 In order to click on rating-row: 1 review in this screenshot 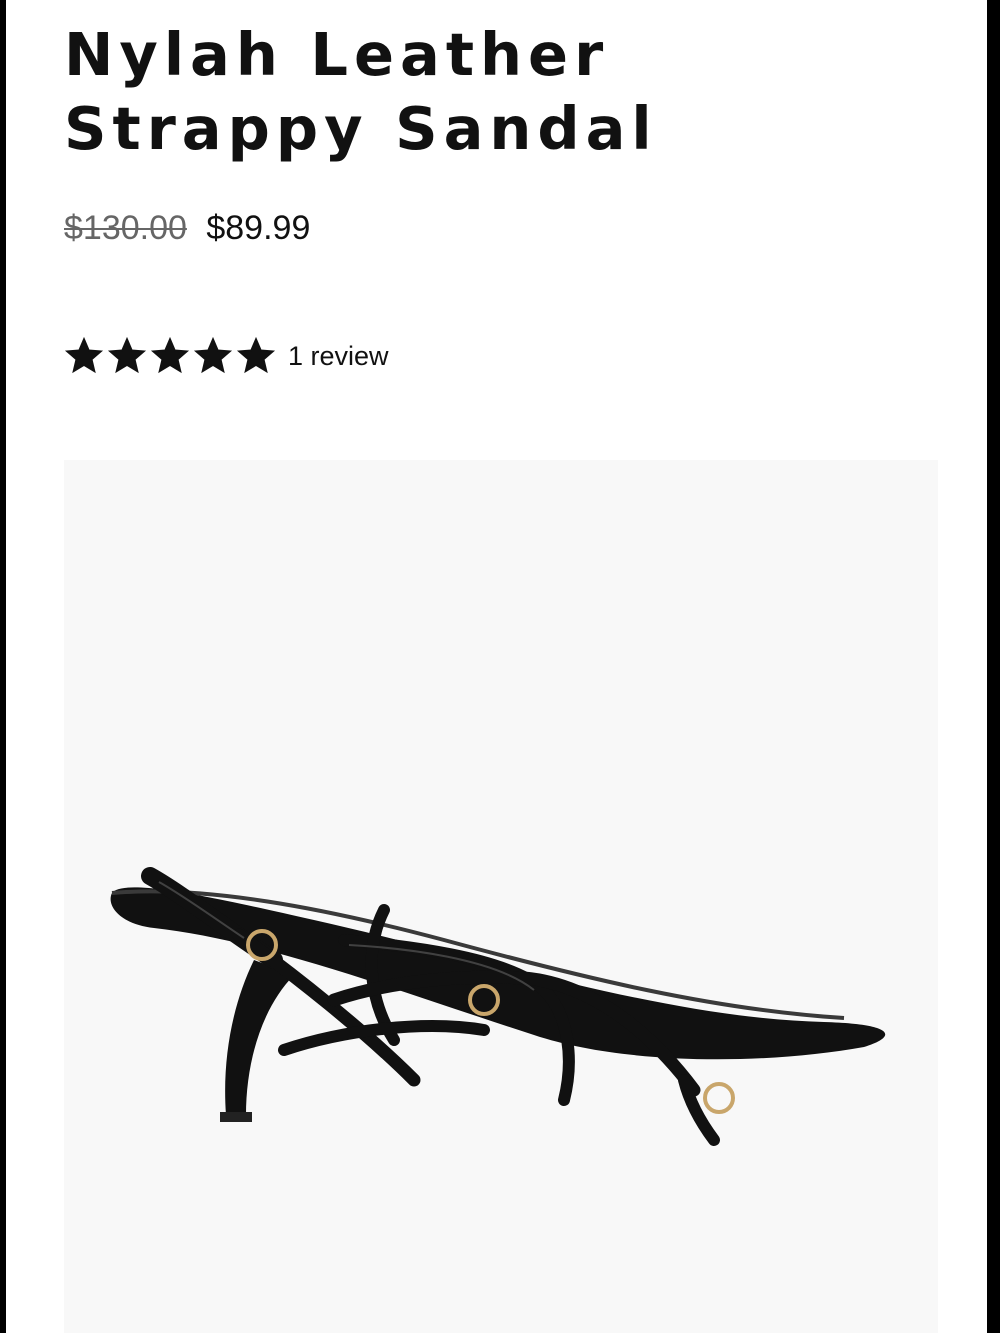, I will do `click(226, 356)`.